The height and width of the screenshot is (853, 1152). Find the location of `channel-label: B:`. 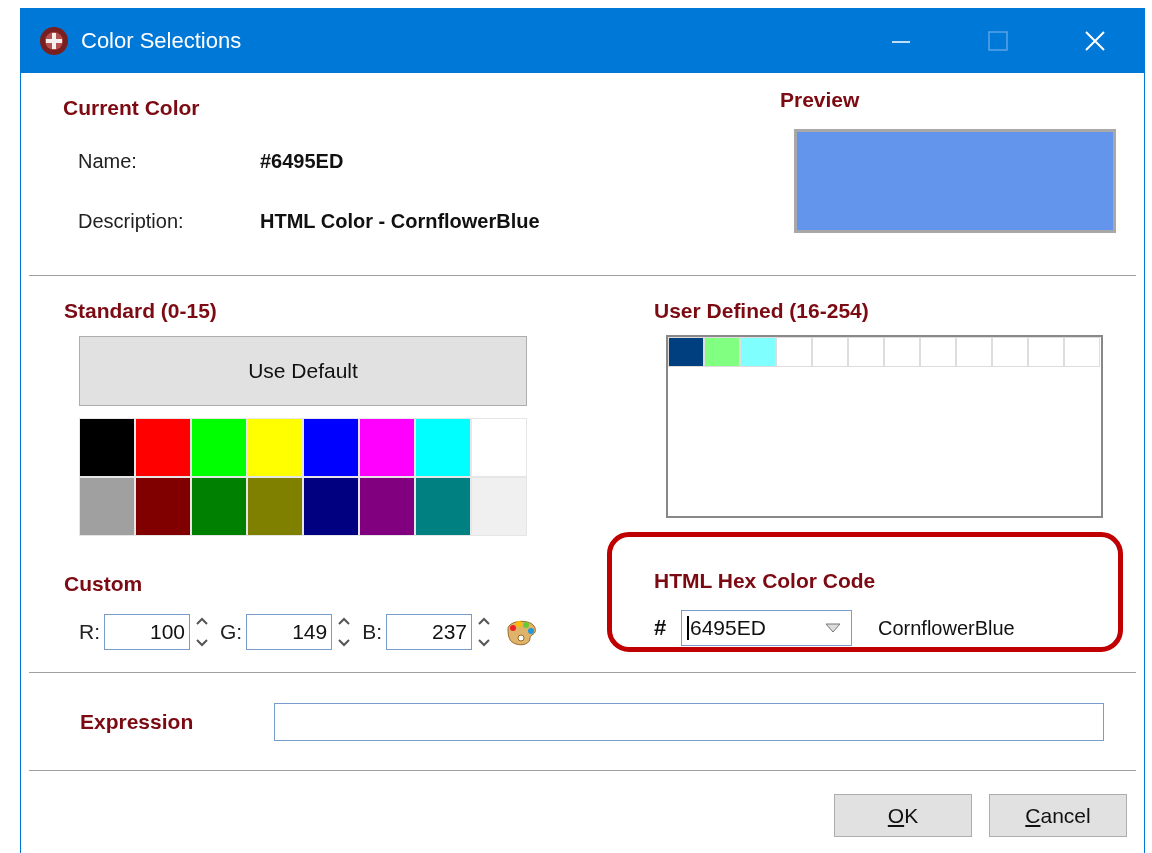

channel-label: B: is located at coordinates (372, 632).